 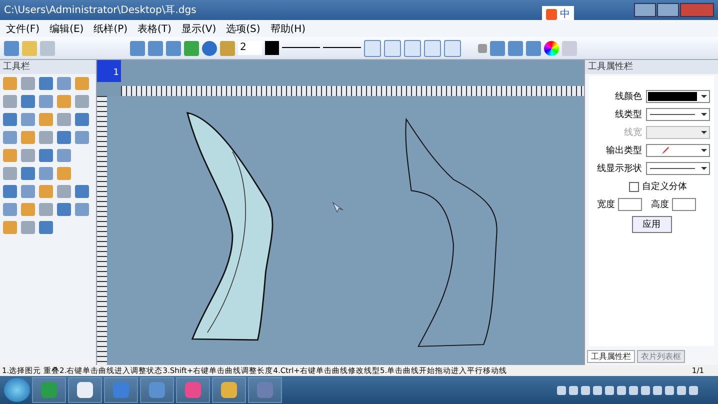 I want to click on field-label: 线宽, so click(x=633, y=132).